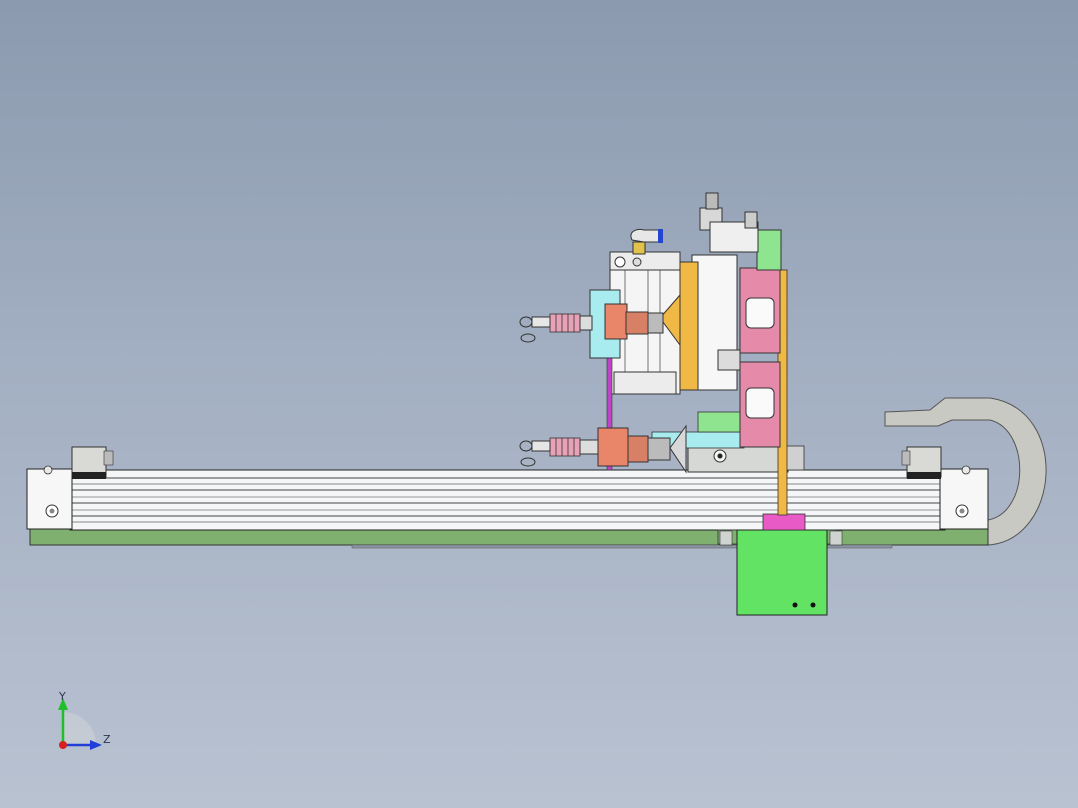 Image resolution: width=1078 pixels, height=808 pixels. Describe the element at coordinates (646, 242) in the screenshot. I see `air-fitting` at that location.